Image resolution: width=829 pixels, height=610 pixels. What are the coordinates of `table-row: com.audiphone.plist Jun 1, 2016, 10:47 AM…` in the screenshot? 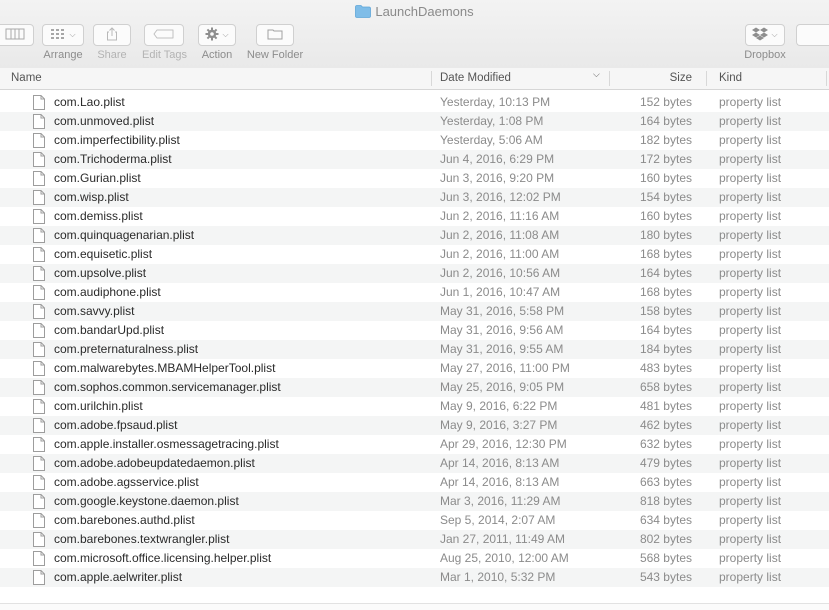 It's located at (414, 292).